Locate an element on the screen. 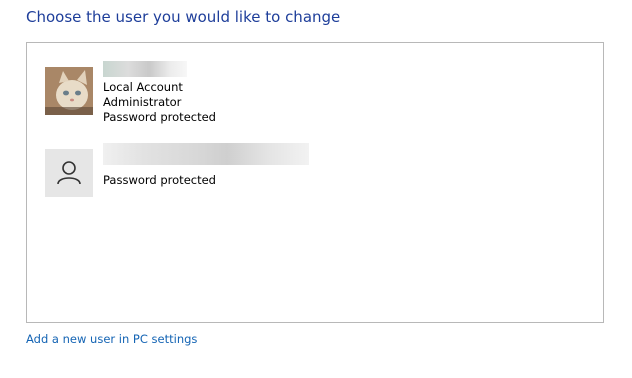 Image resolution: width=632 pixels, height=378 pixels. account-type-label: Local Account is located at coordinates (143, 87).